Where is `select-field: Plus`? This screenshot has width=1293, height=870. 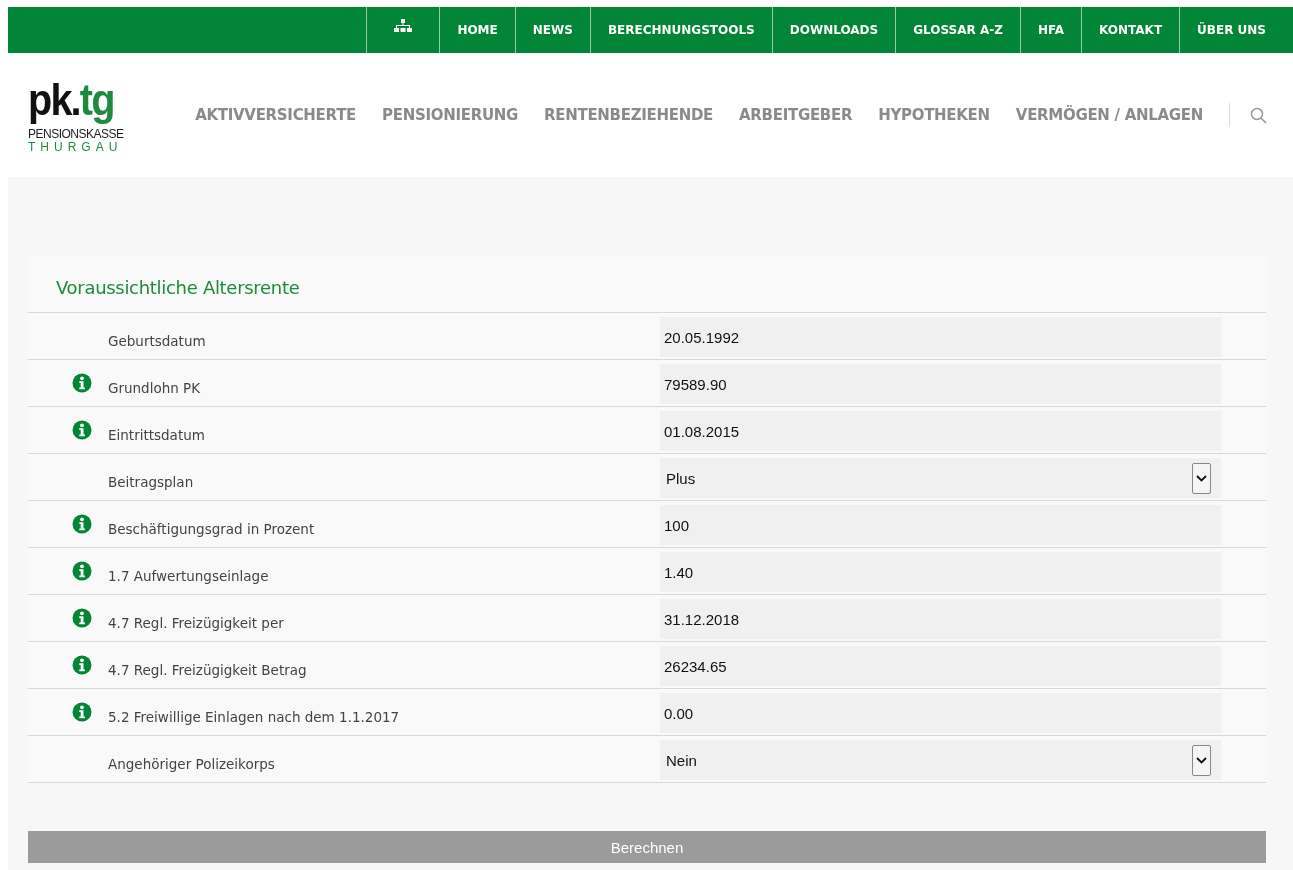
select-field: Plus is located at coordinates (940, 478).